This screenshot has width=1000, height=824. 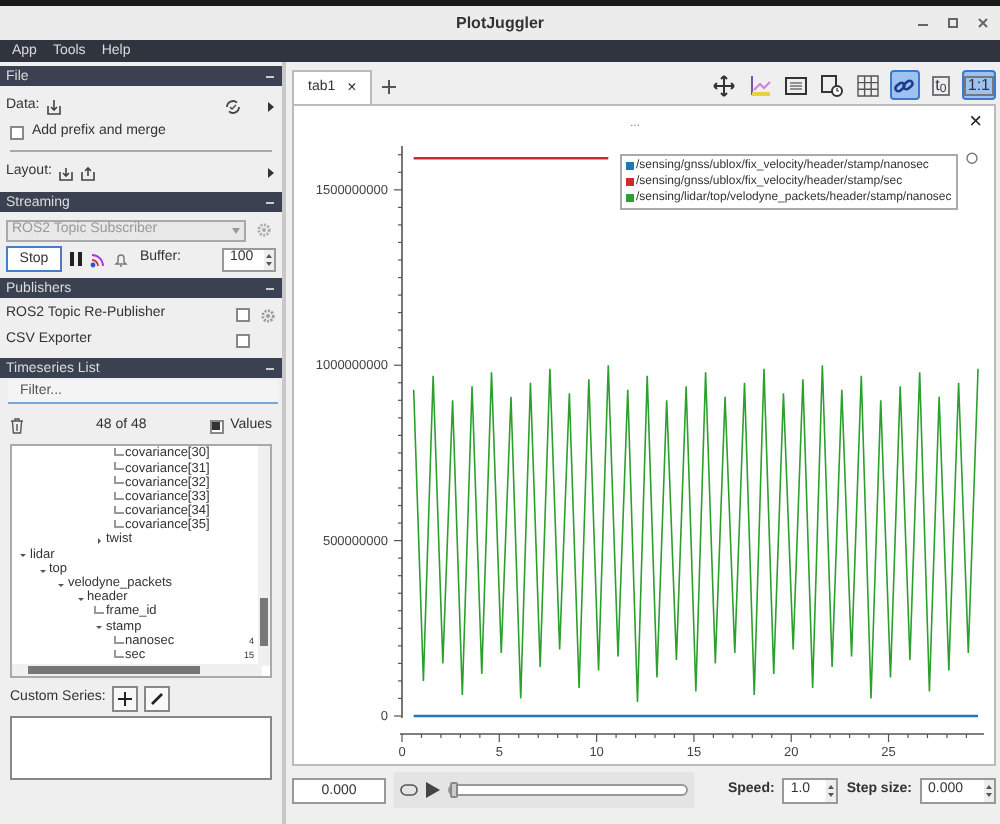 I want to click on play-icon, so click(x=433, y=790).